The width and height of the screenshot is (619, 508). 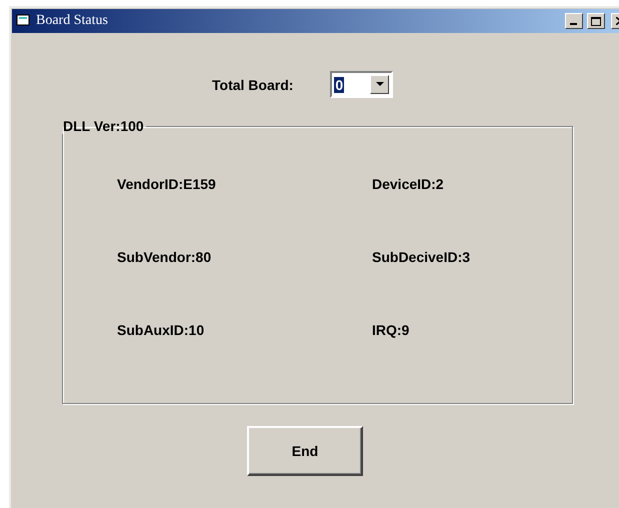 What do you see at coordinates (161, 330) in the screenshot?
I see `board-info-label: SubAuxID:10` at bounding box center [161, 330].